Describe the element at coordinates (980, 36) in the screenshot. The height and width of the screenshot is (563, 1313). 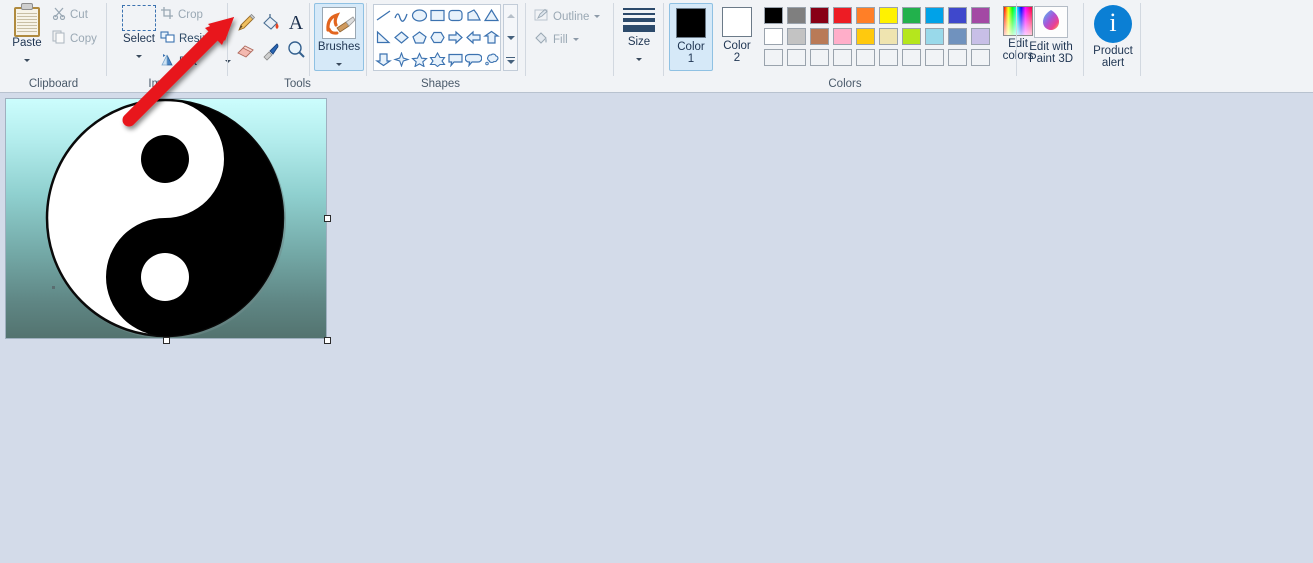
I see `palette-cell-r2-c10` at that location.